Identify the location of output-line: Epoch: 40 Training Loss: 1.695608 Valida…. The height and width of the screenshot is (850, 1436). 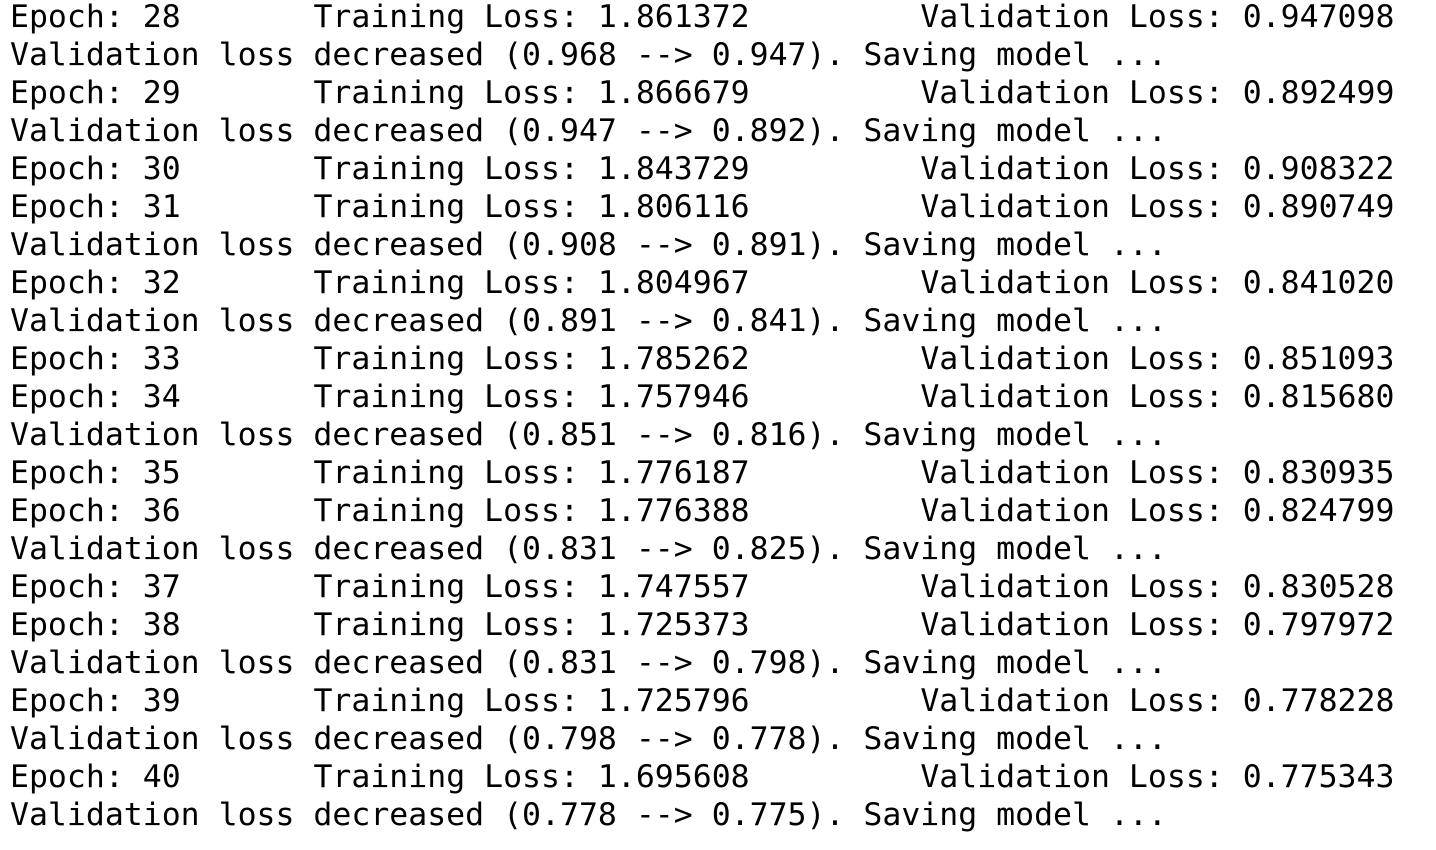
(702, 777).